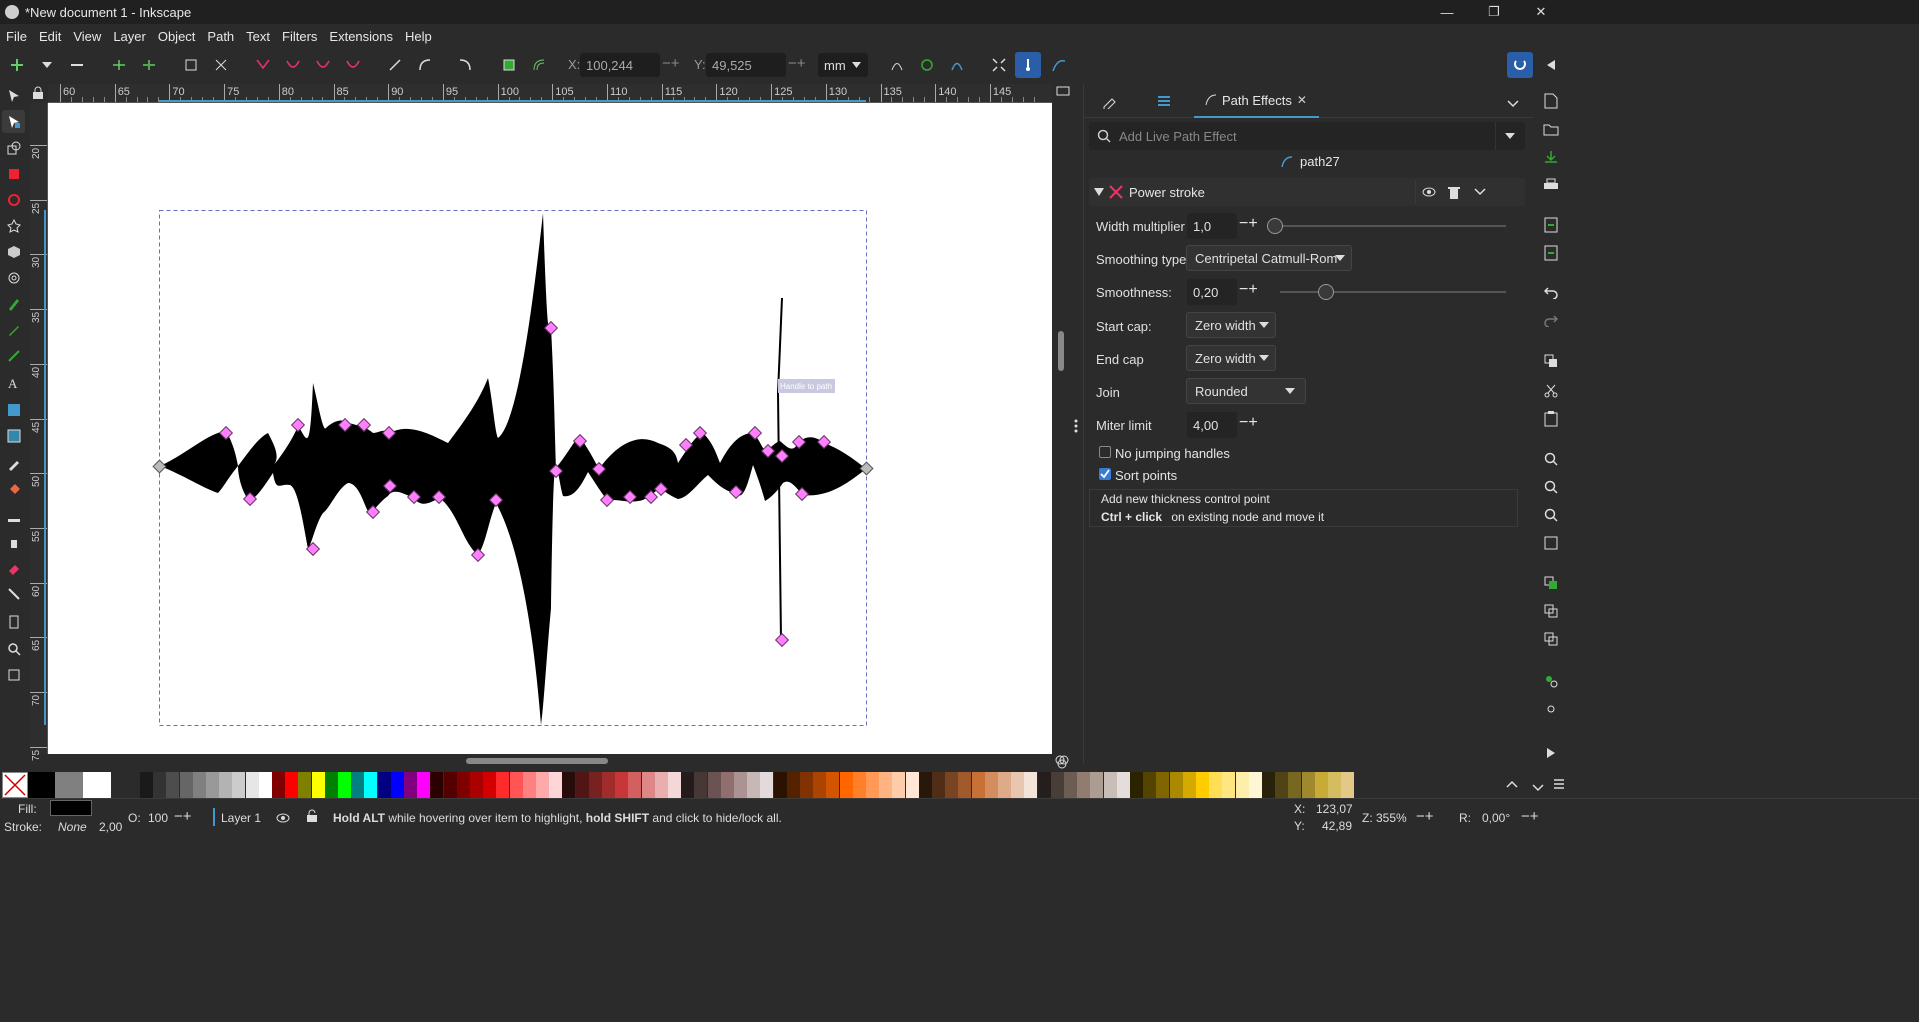 Image resolution: width=1919 pixels, height=1022 pixels. I want to click on no-jumping-checkbox, so click(1105, 452).